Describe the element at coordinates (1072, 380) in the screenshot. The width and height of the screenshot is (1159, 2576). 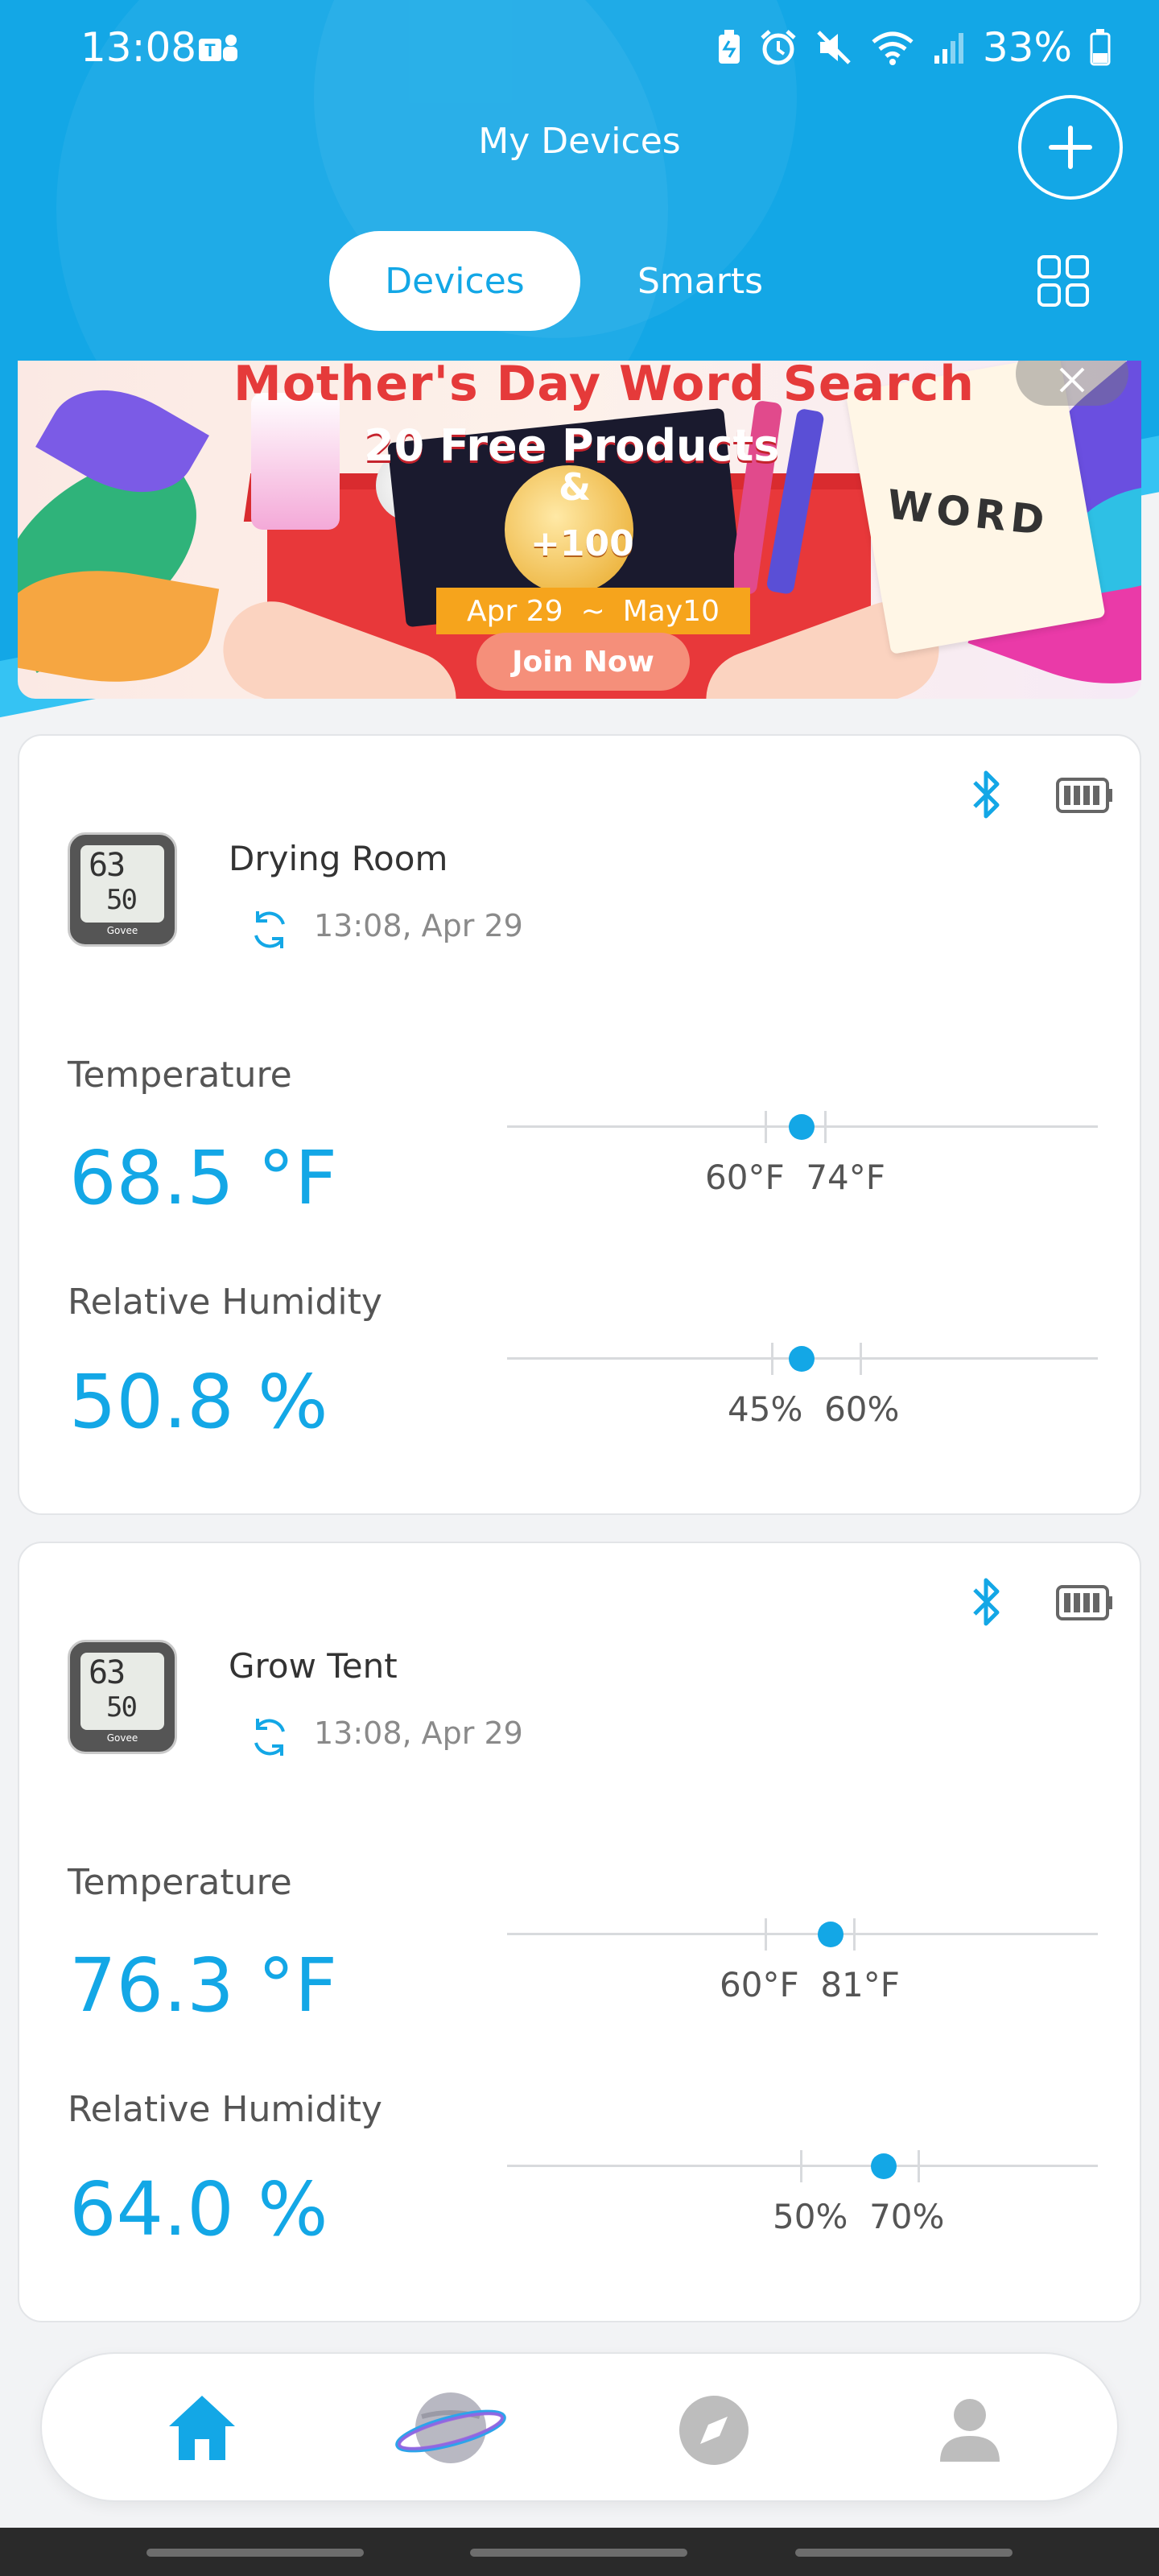
I see `close-icon` at that location.